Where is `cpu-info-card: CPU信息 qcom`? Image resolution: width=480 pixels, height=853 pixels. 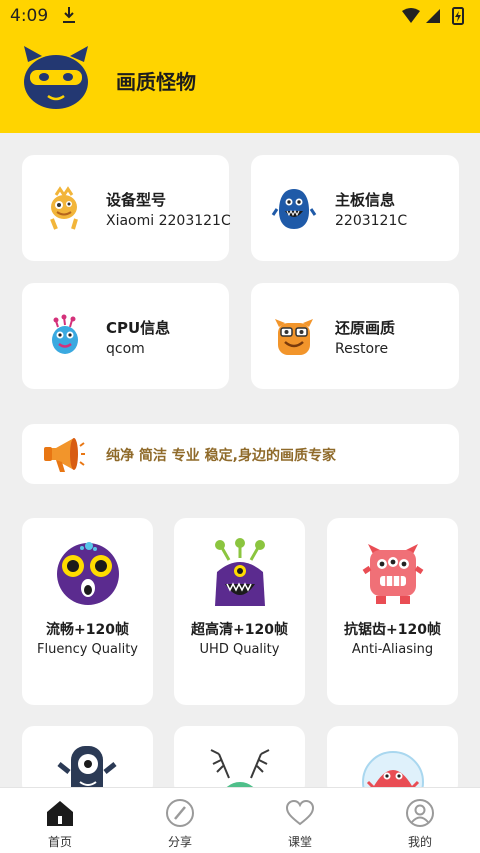
cpu-info-card: CPU信息 qcom is located at coordinates (125, 336).